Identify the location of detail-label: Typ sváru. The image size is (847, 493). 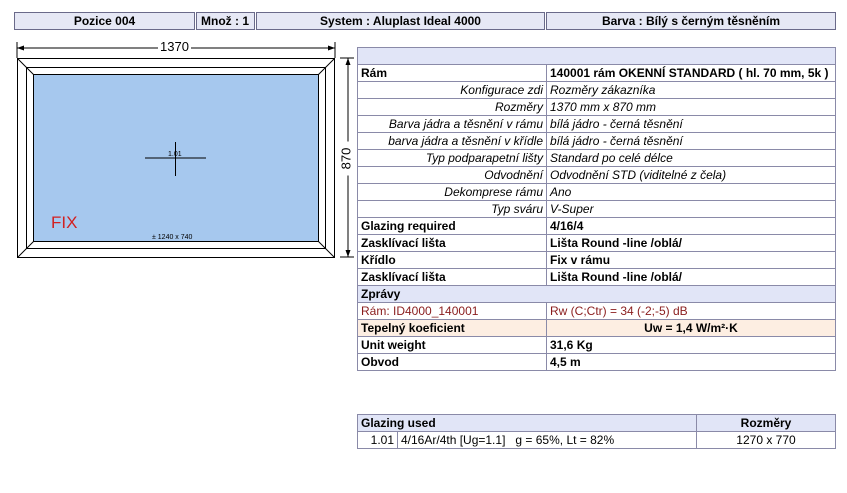
(452, 208).